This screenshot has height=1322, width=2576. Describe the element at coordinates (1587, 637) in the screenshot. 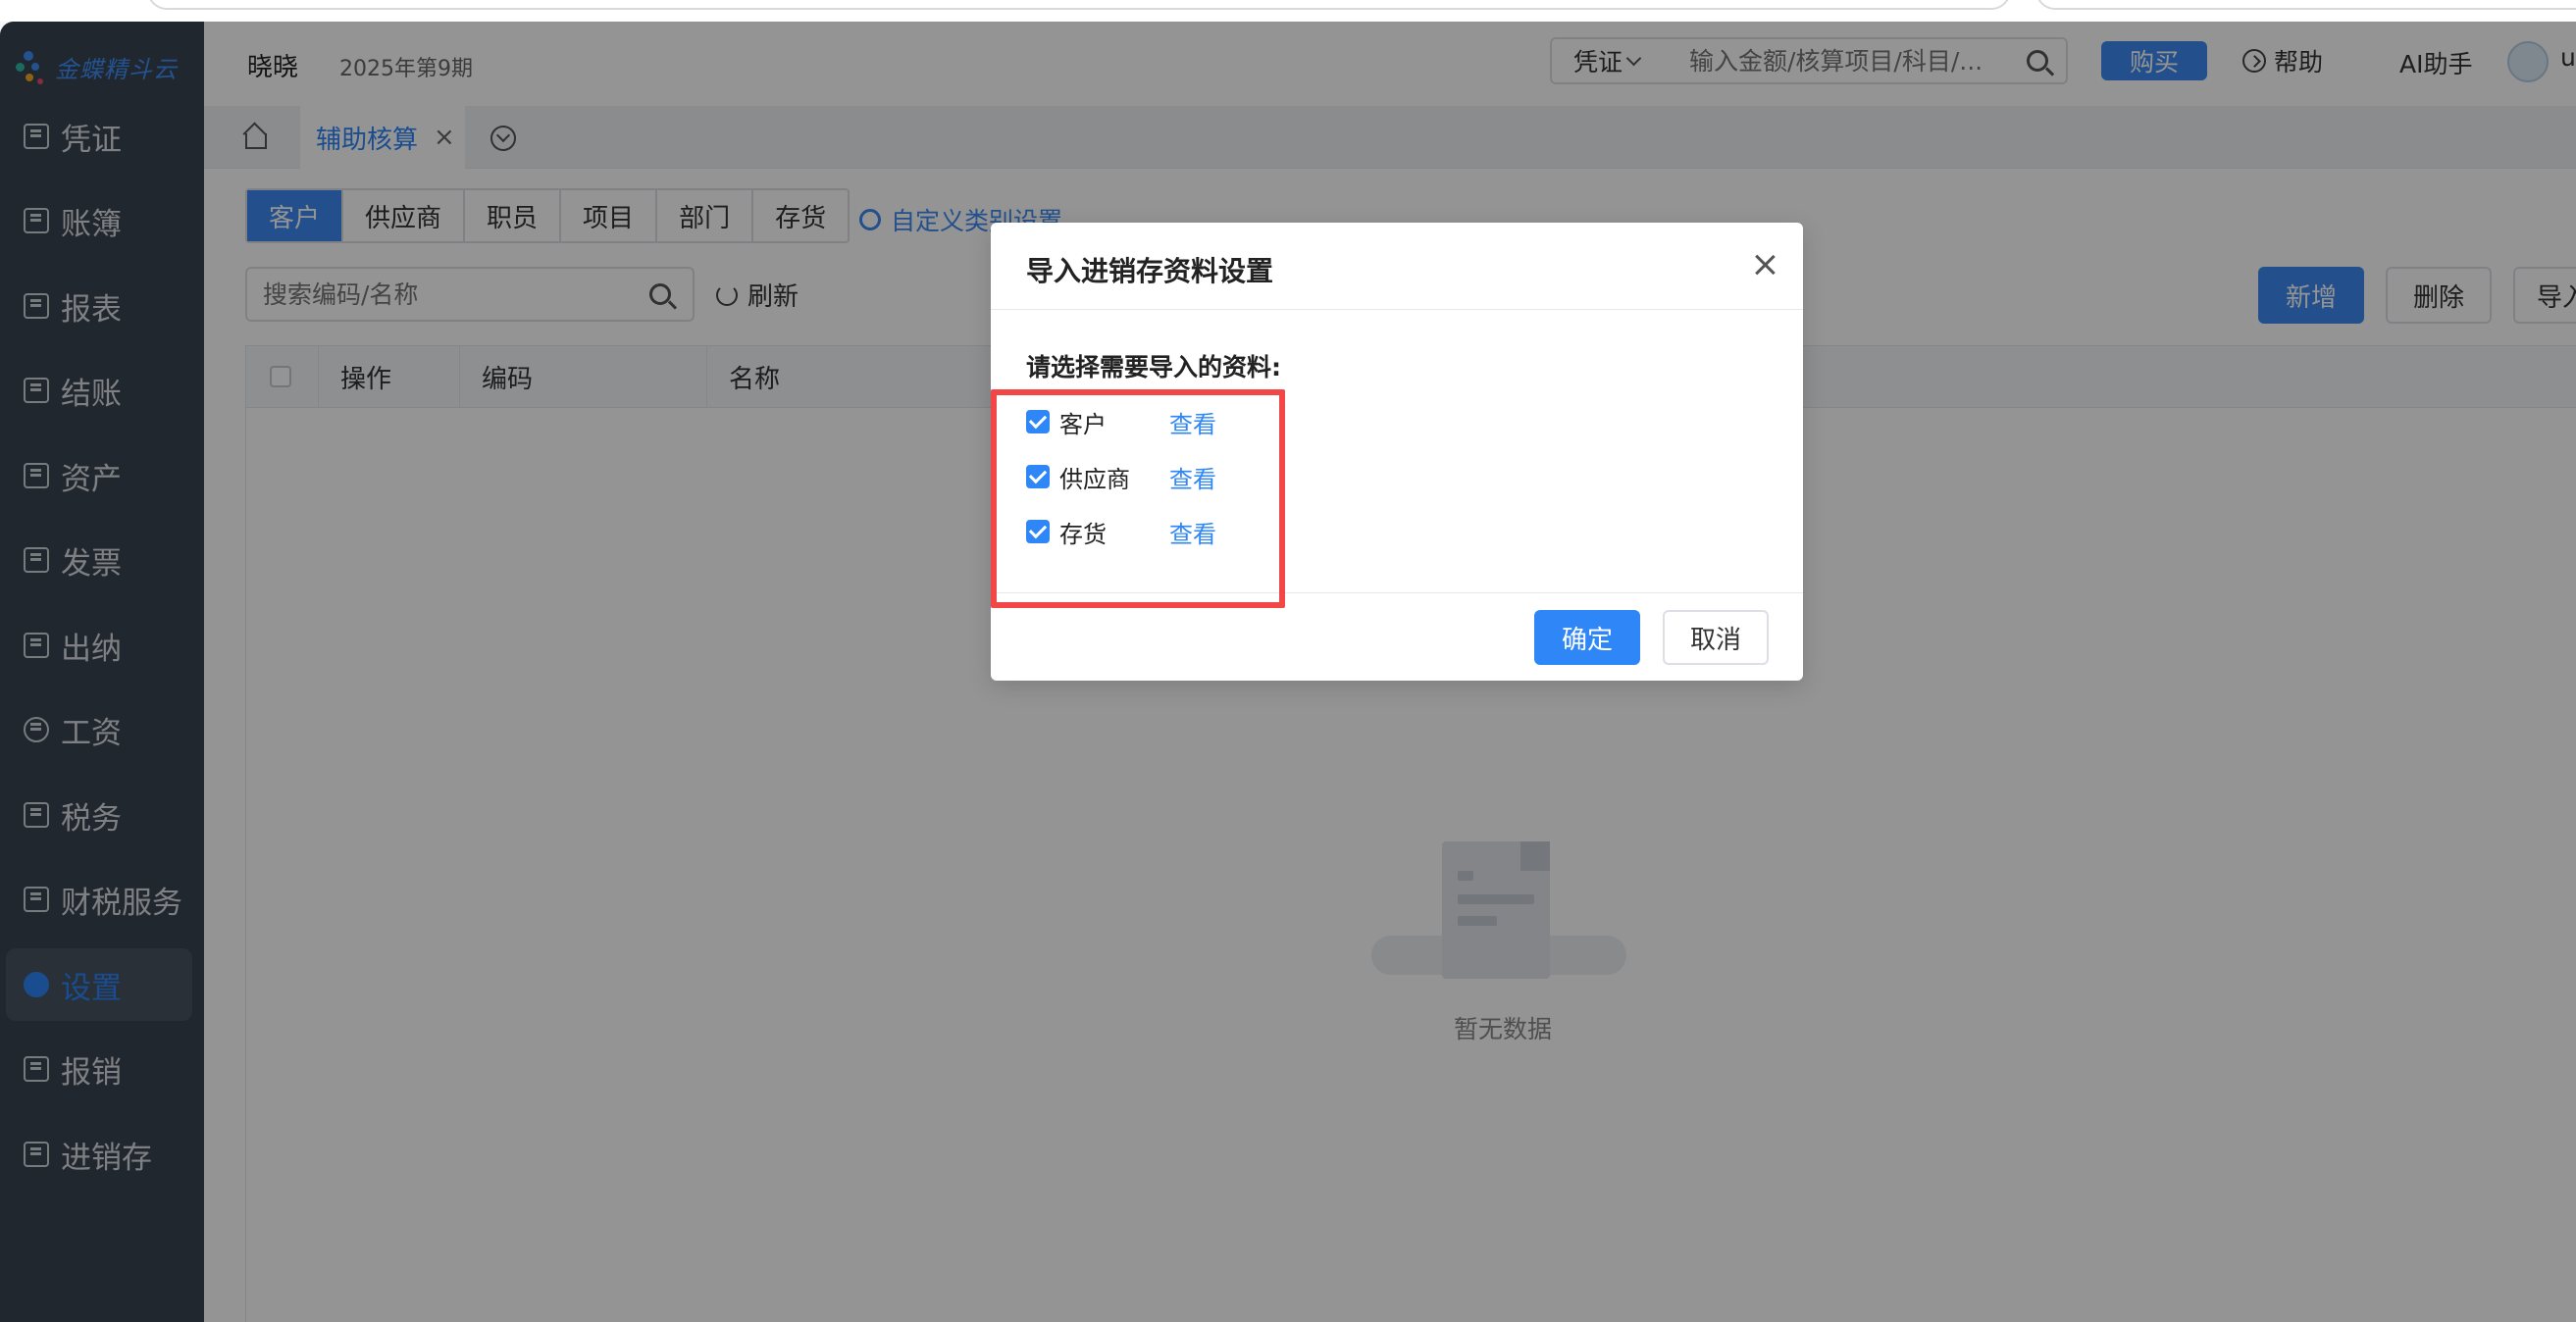

I see `confirm-button: 确定` at that location.